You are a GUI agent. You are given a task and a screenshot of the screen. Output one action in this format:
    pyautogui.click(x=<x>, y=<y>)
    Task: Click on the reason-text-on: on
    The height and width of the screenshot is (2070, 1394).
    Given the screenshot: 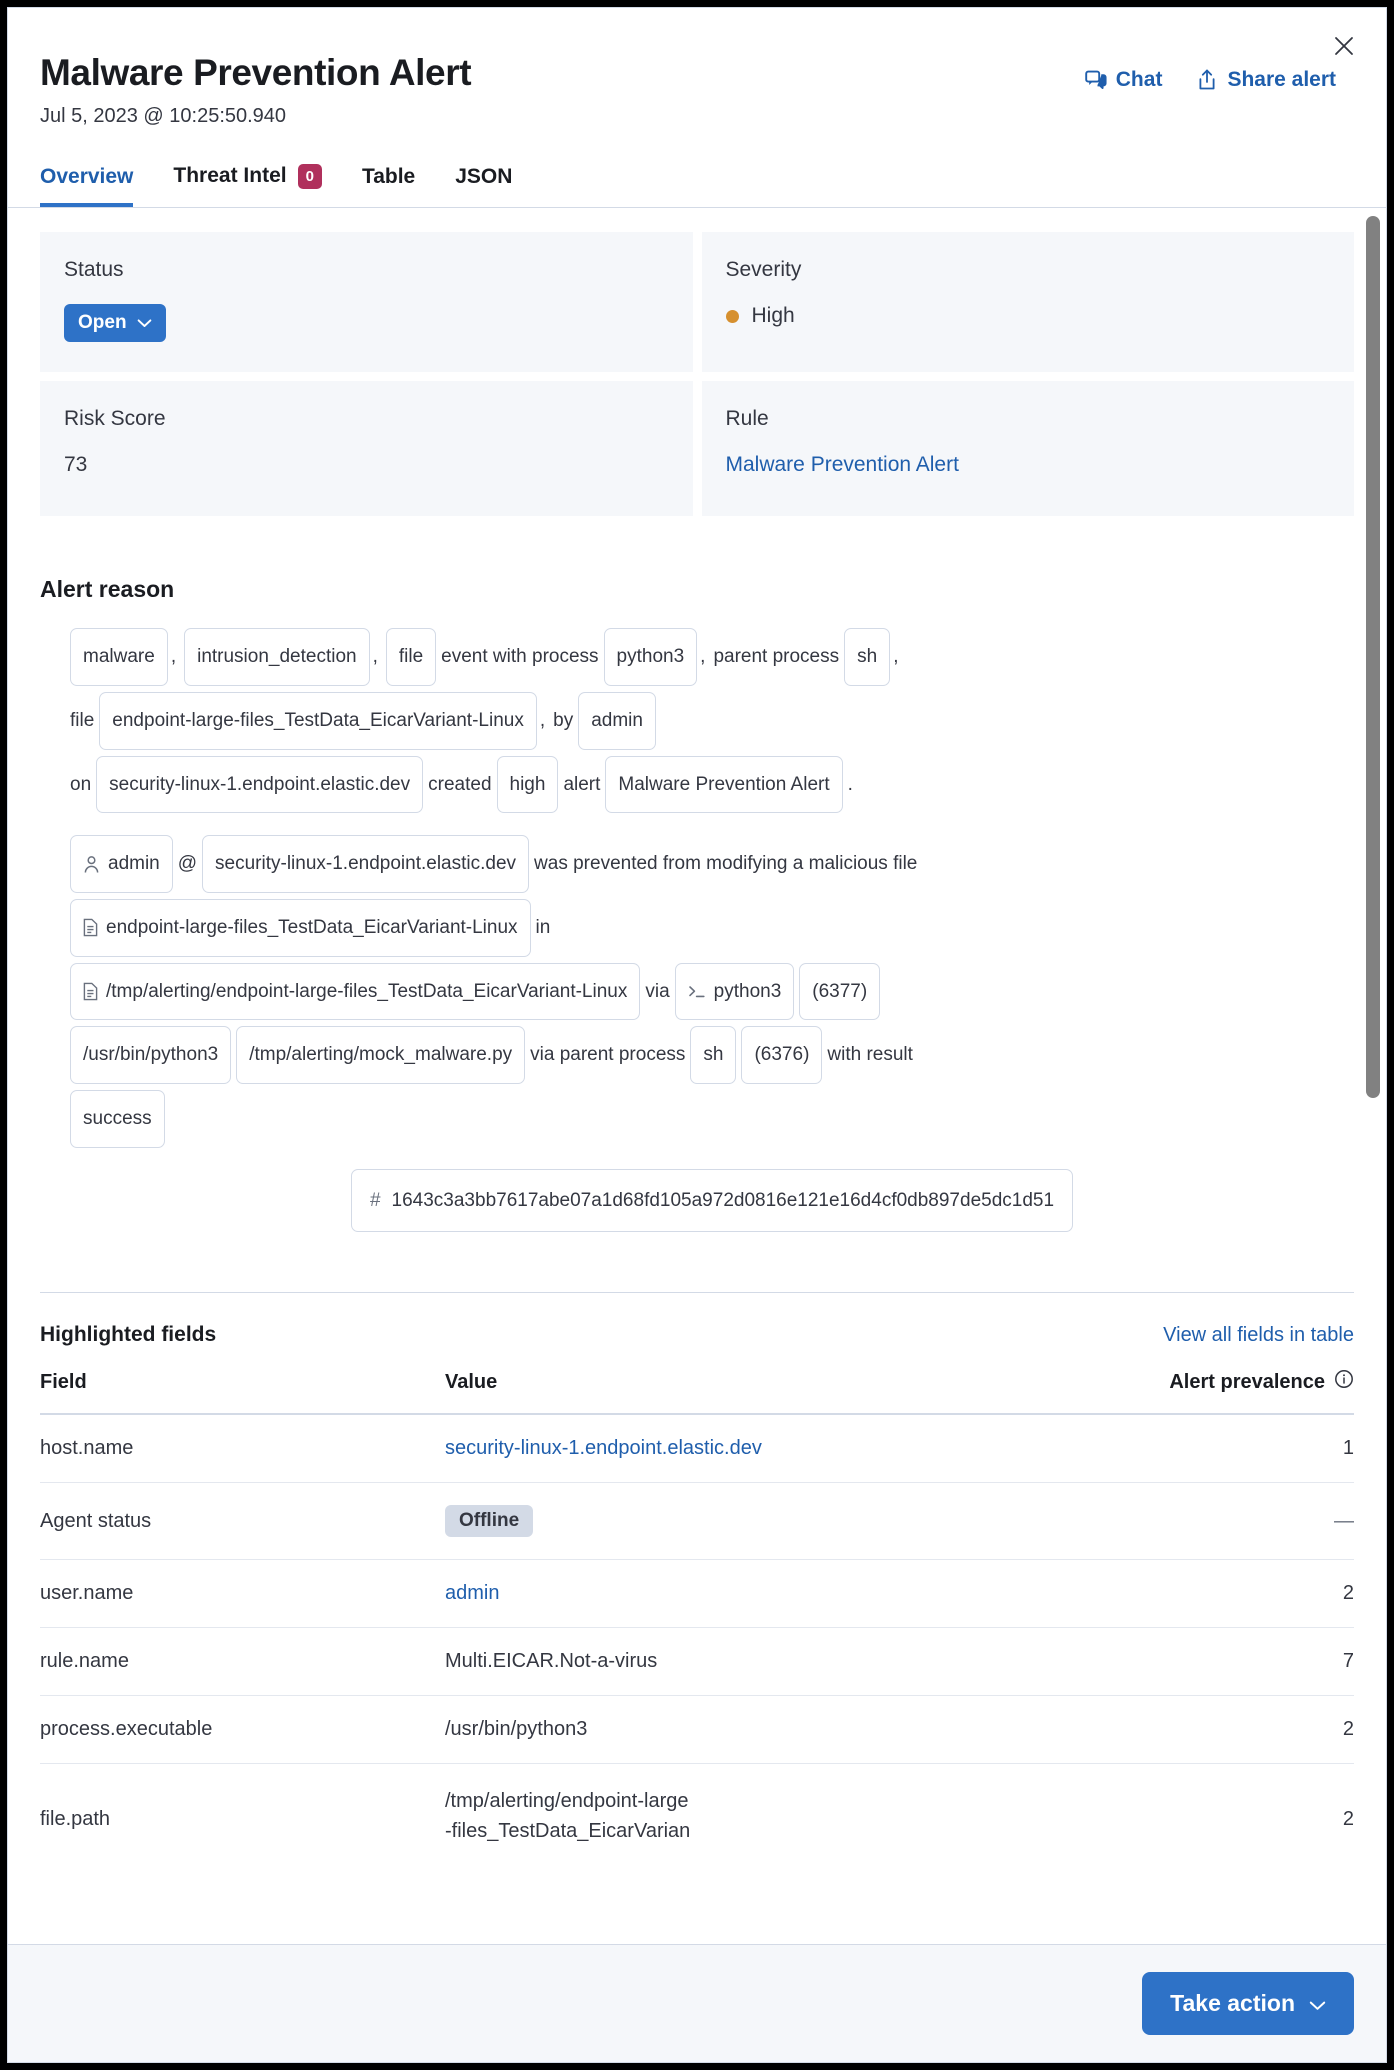 What is the action you would take?
    pyautogui.click(x=81, y=784)
    